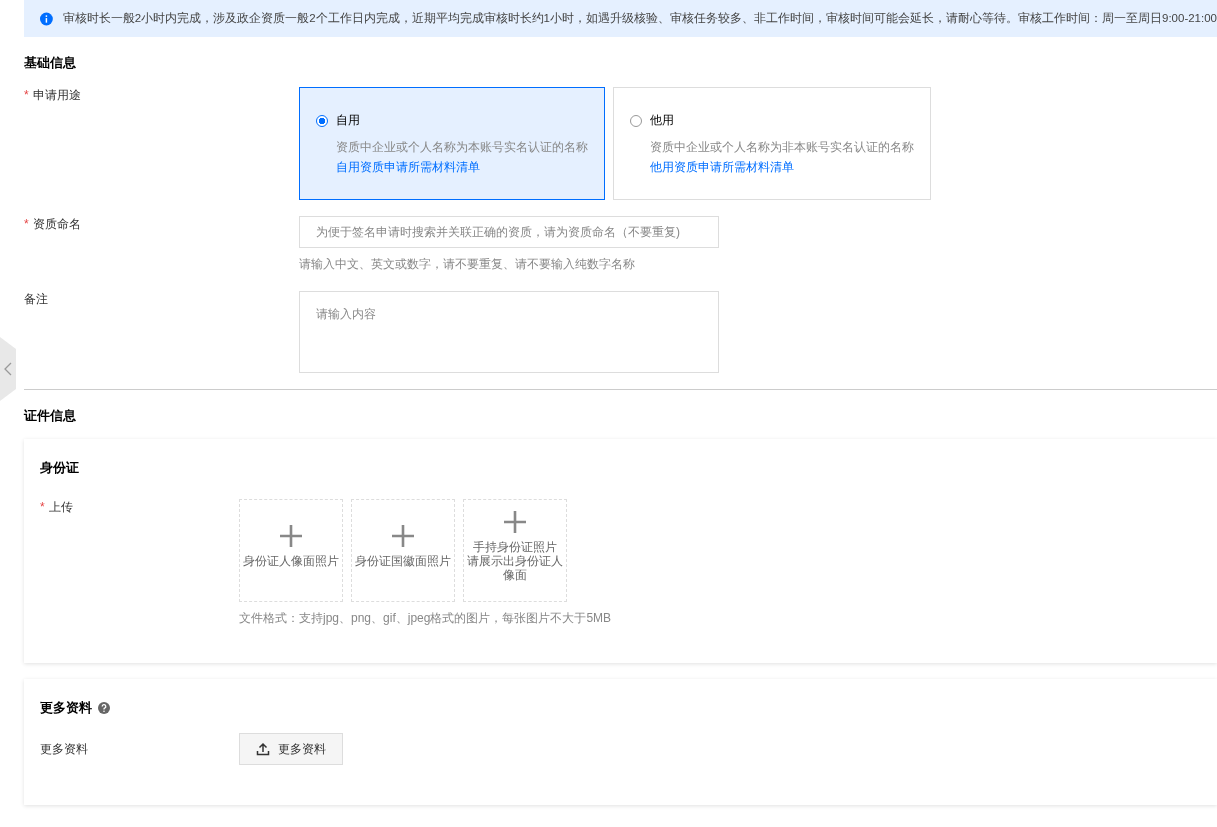 This screenshot has height=827, width=1217. I want to click on chevron-left-icon, so click(8, 369).